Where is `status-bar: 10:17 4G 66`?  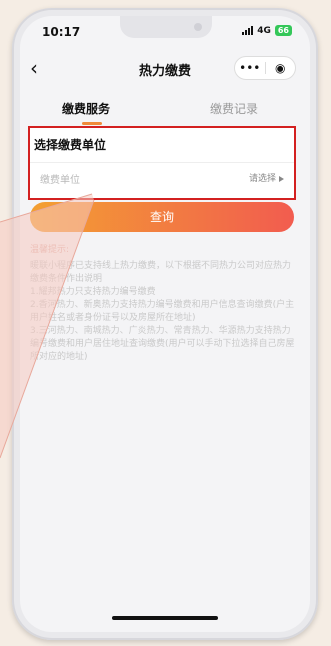 status-bar: 10:17 4G 66 is located at coordinates (165, 31).